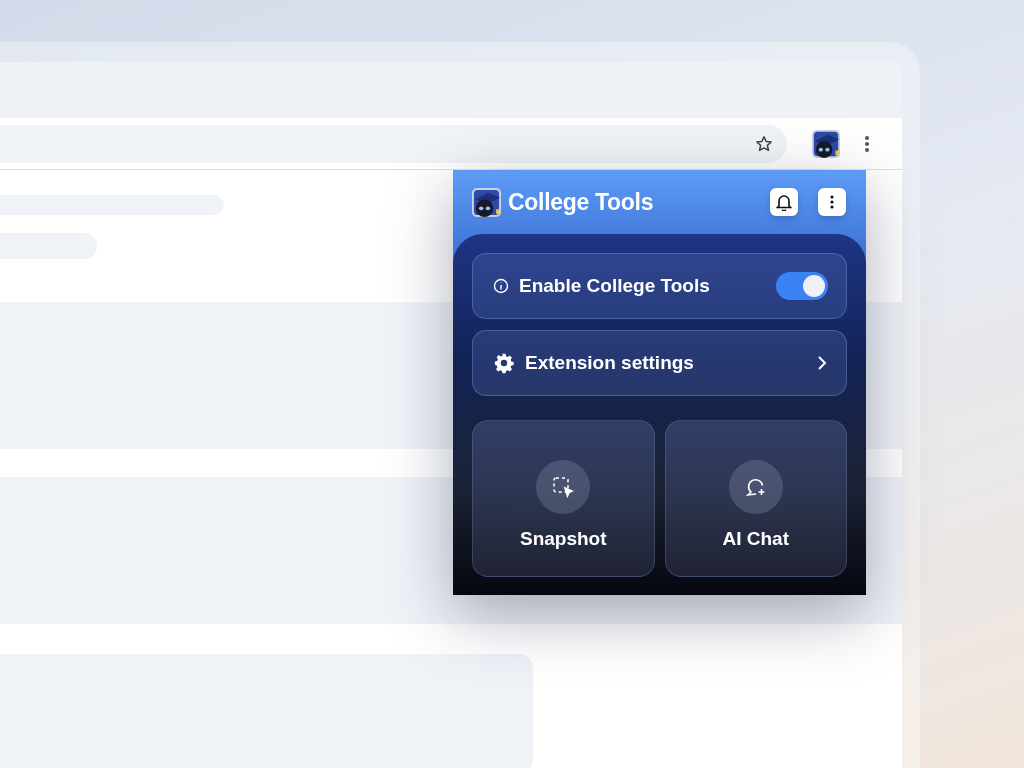  Describe the element at coordinates (563, 486) in the screenshot. I see `dashed-select-icon` at that location.